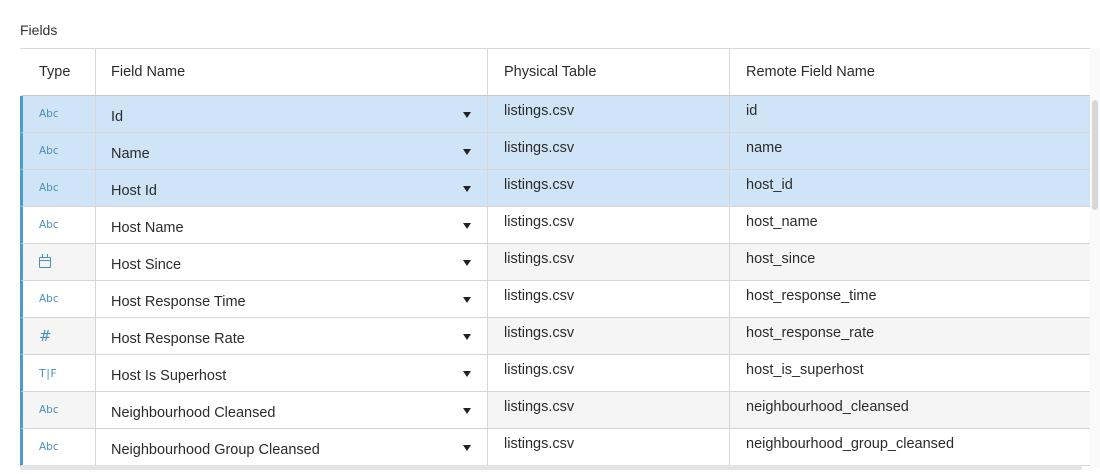  Describe the element at coordinates (752, 111) in the screenshot. I see `remote-field-name-cell: id` at that location.